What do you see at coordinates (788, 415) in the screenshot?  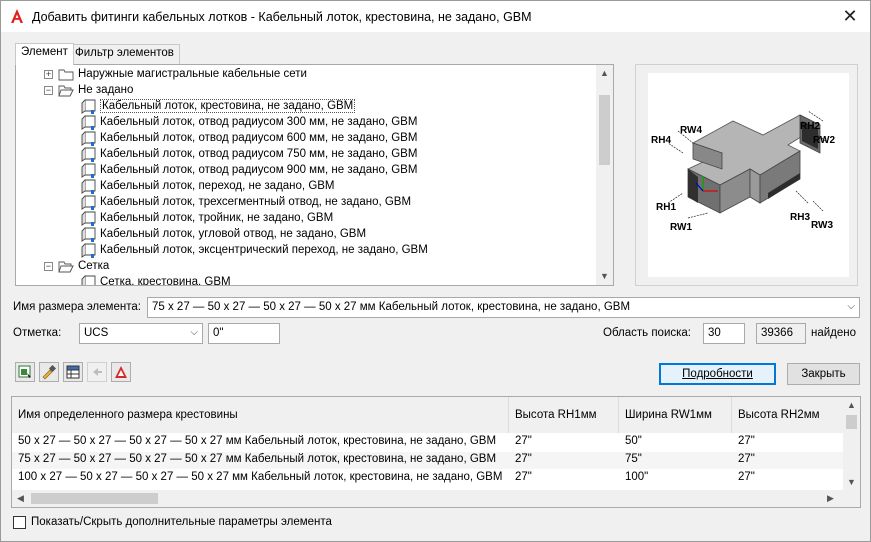 I see `column-header-rh2: Высота RH2мм` at bounding box center [788, 415].